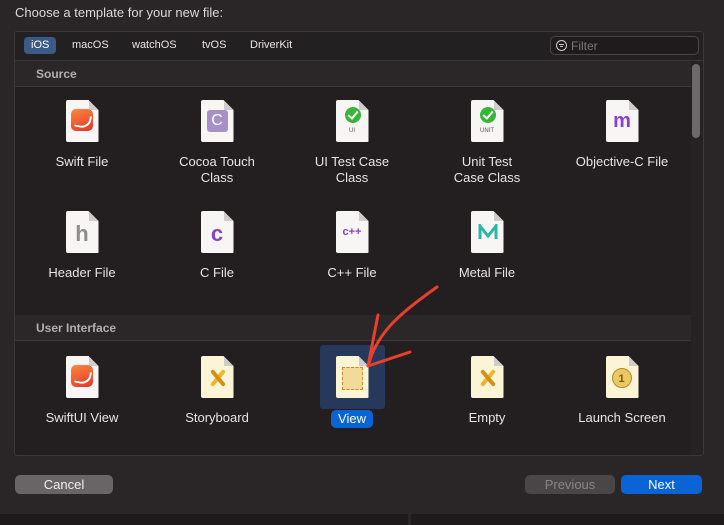 The image size is (724, 525). Describe the element at coordinates (402, 326) in the screenshot. I see `annotation-arrow-icon` at that location.